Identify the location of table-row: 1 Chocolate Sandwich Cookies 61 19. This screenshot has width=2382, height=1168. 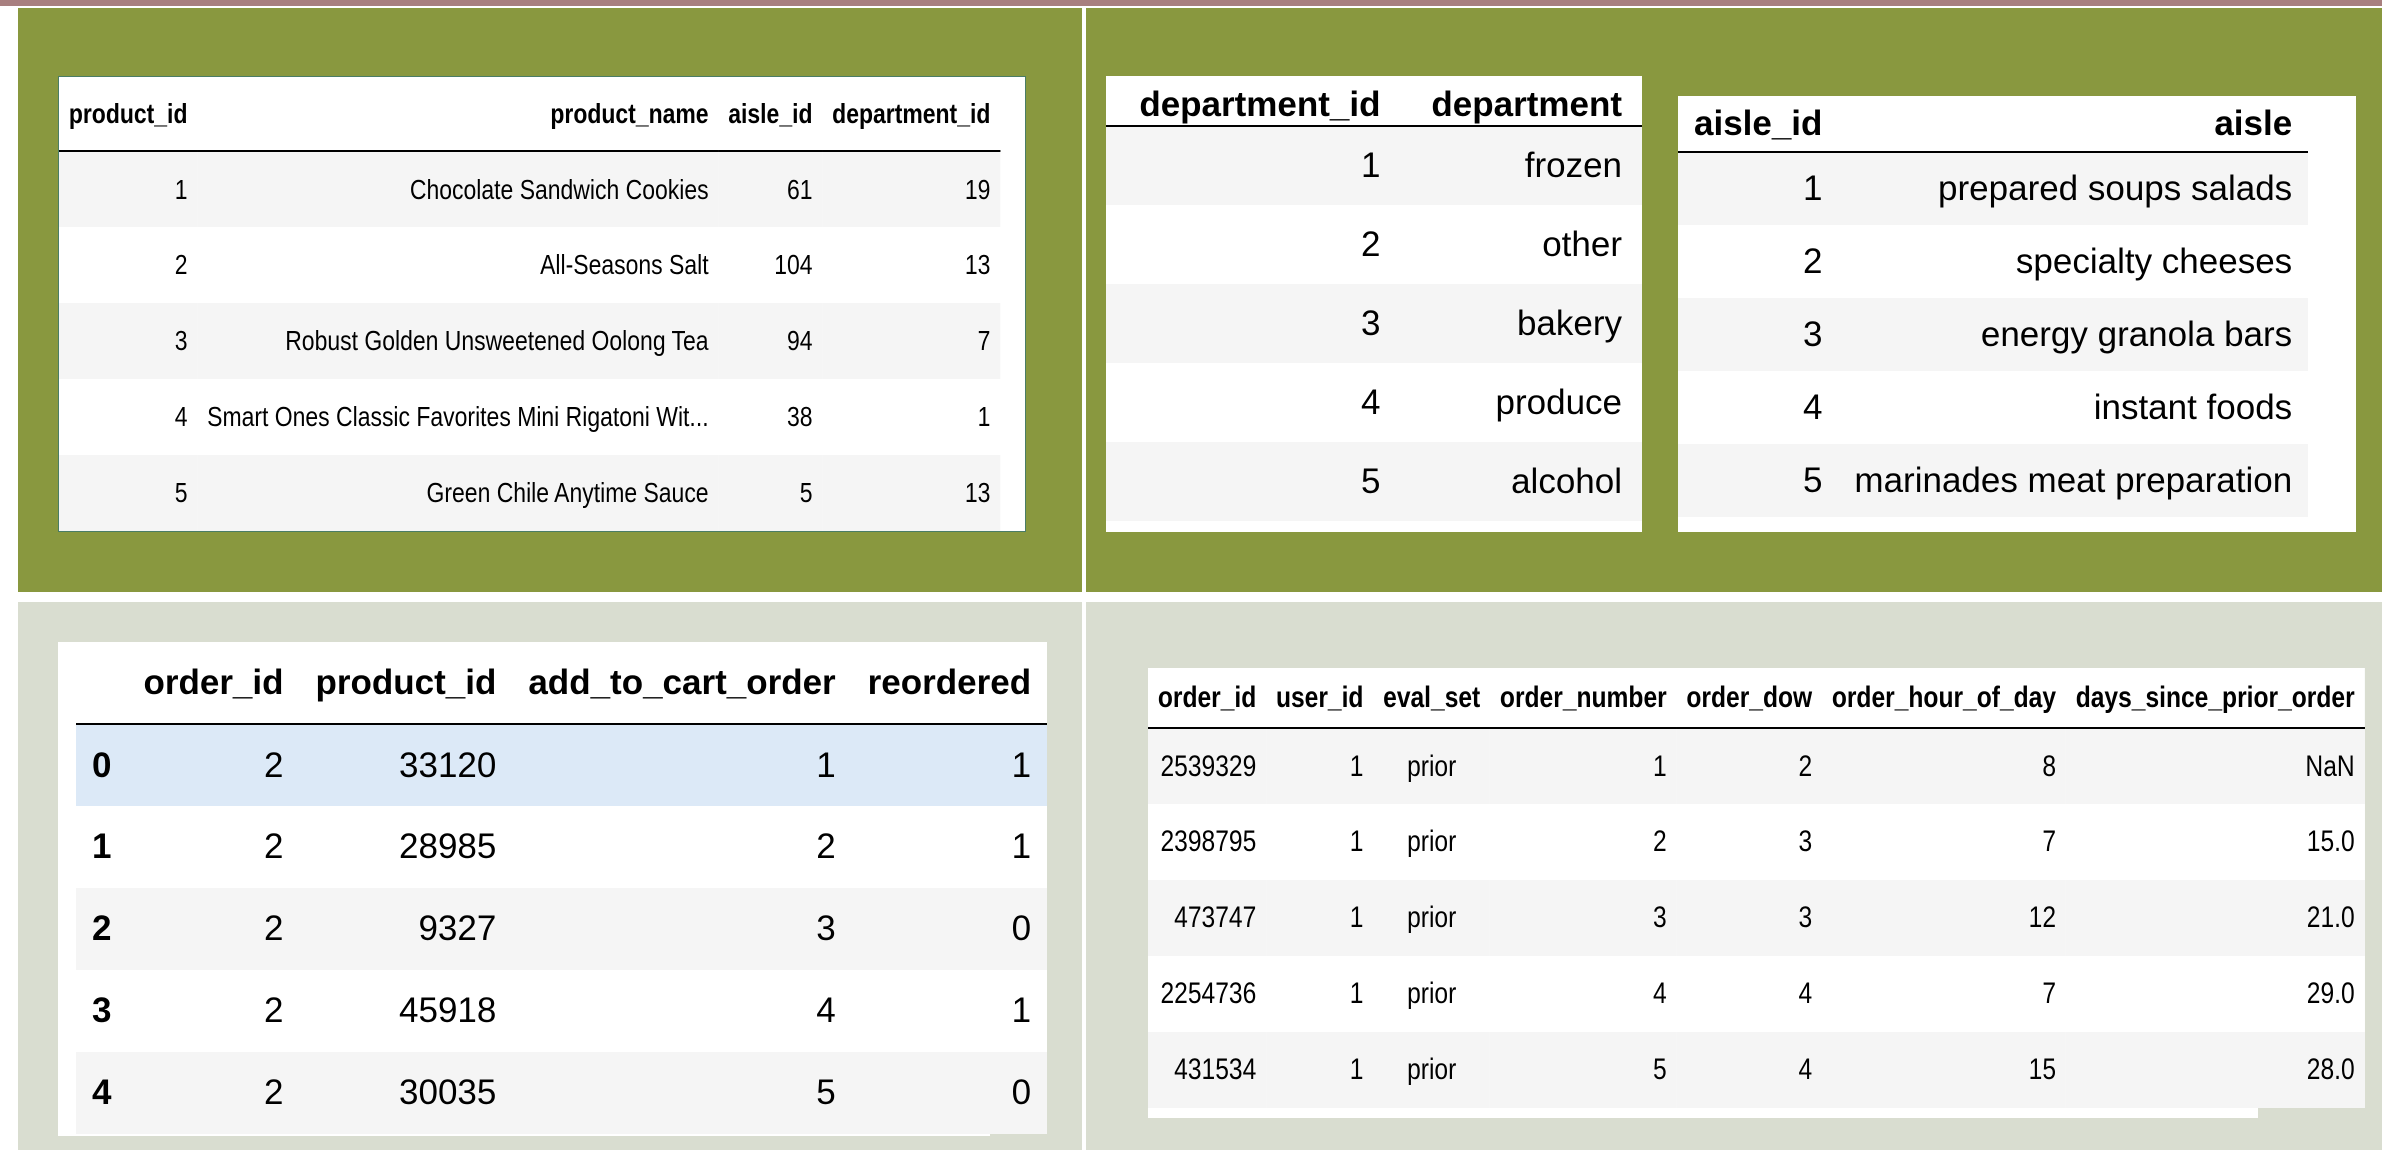
(530, 189).